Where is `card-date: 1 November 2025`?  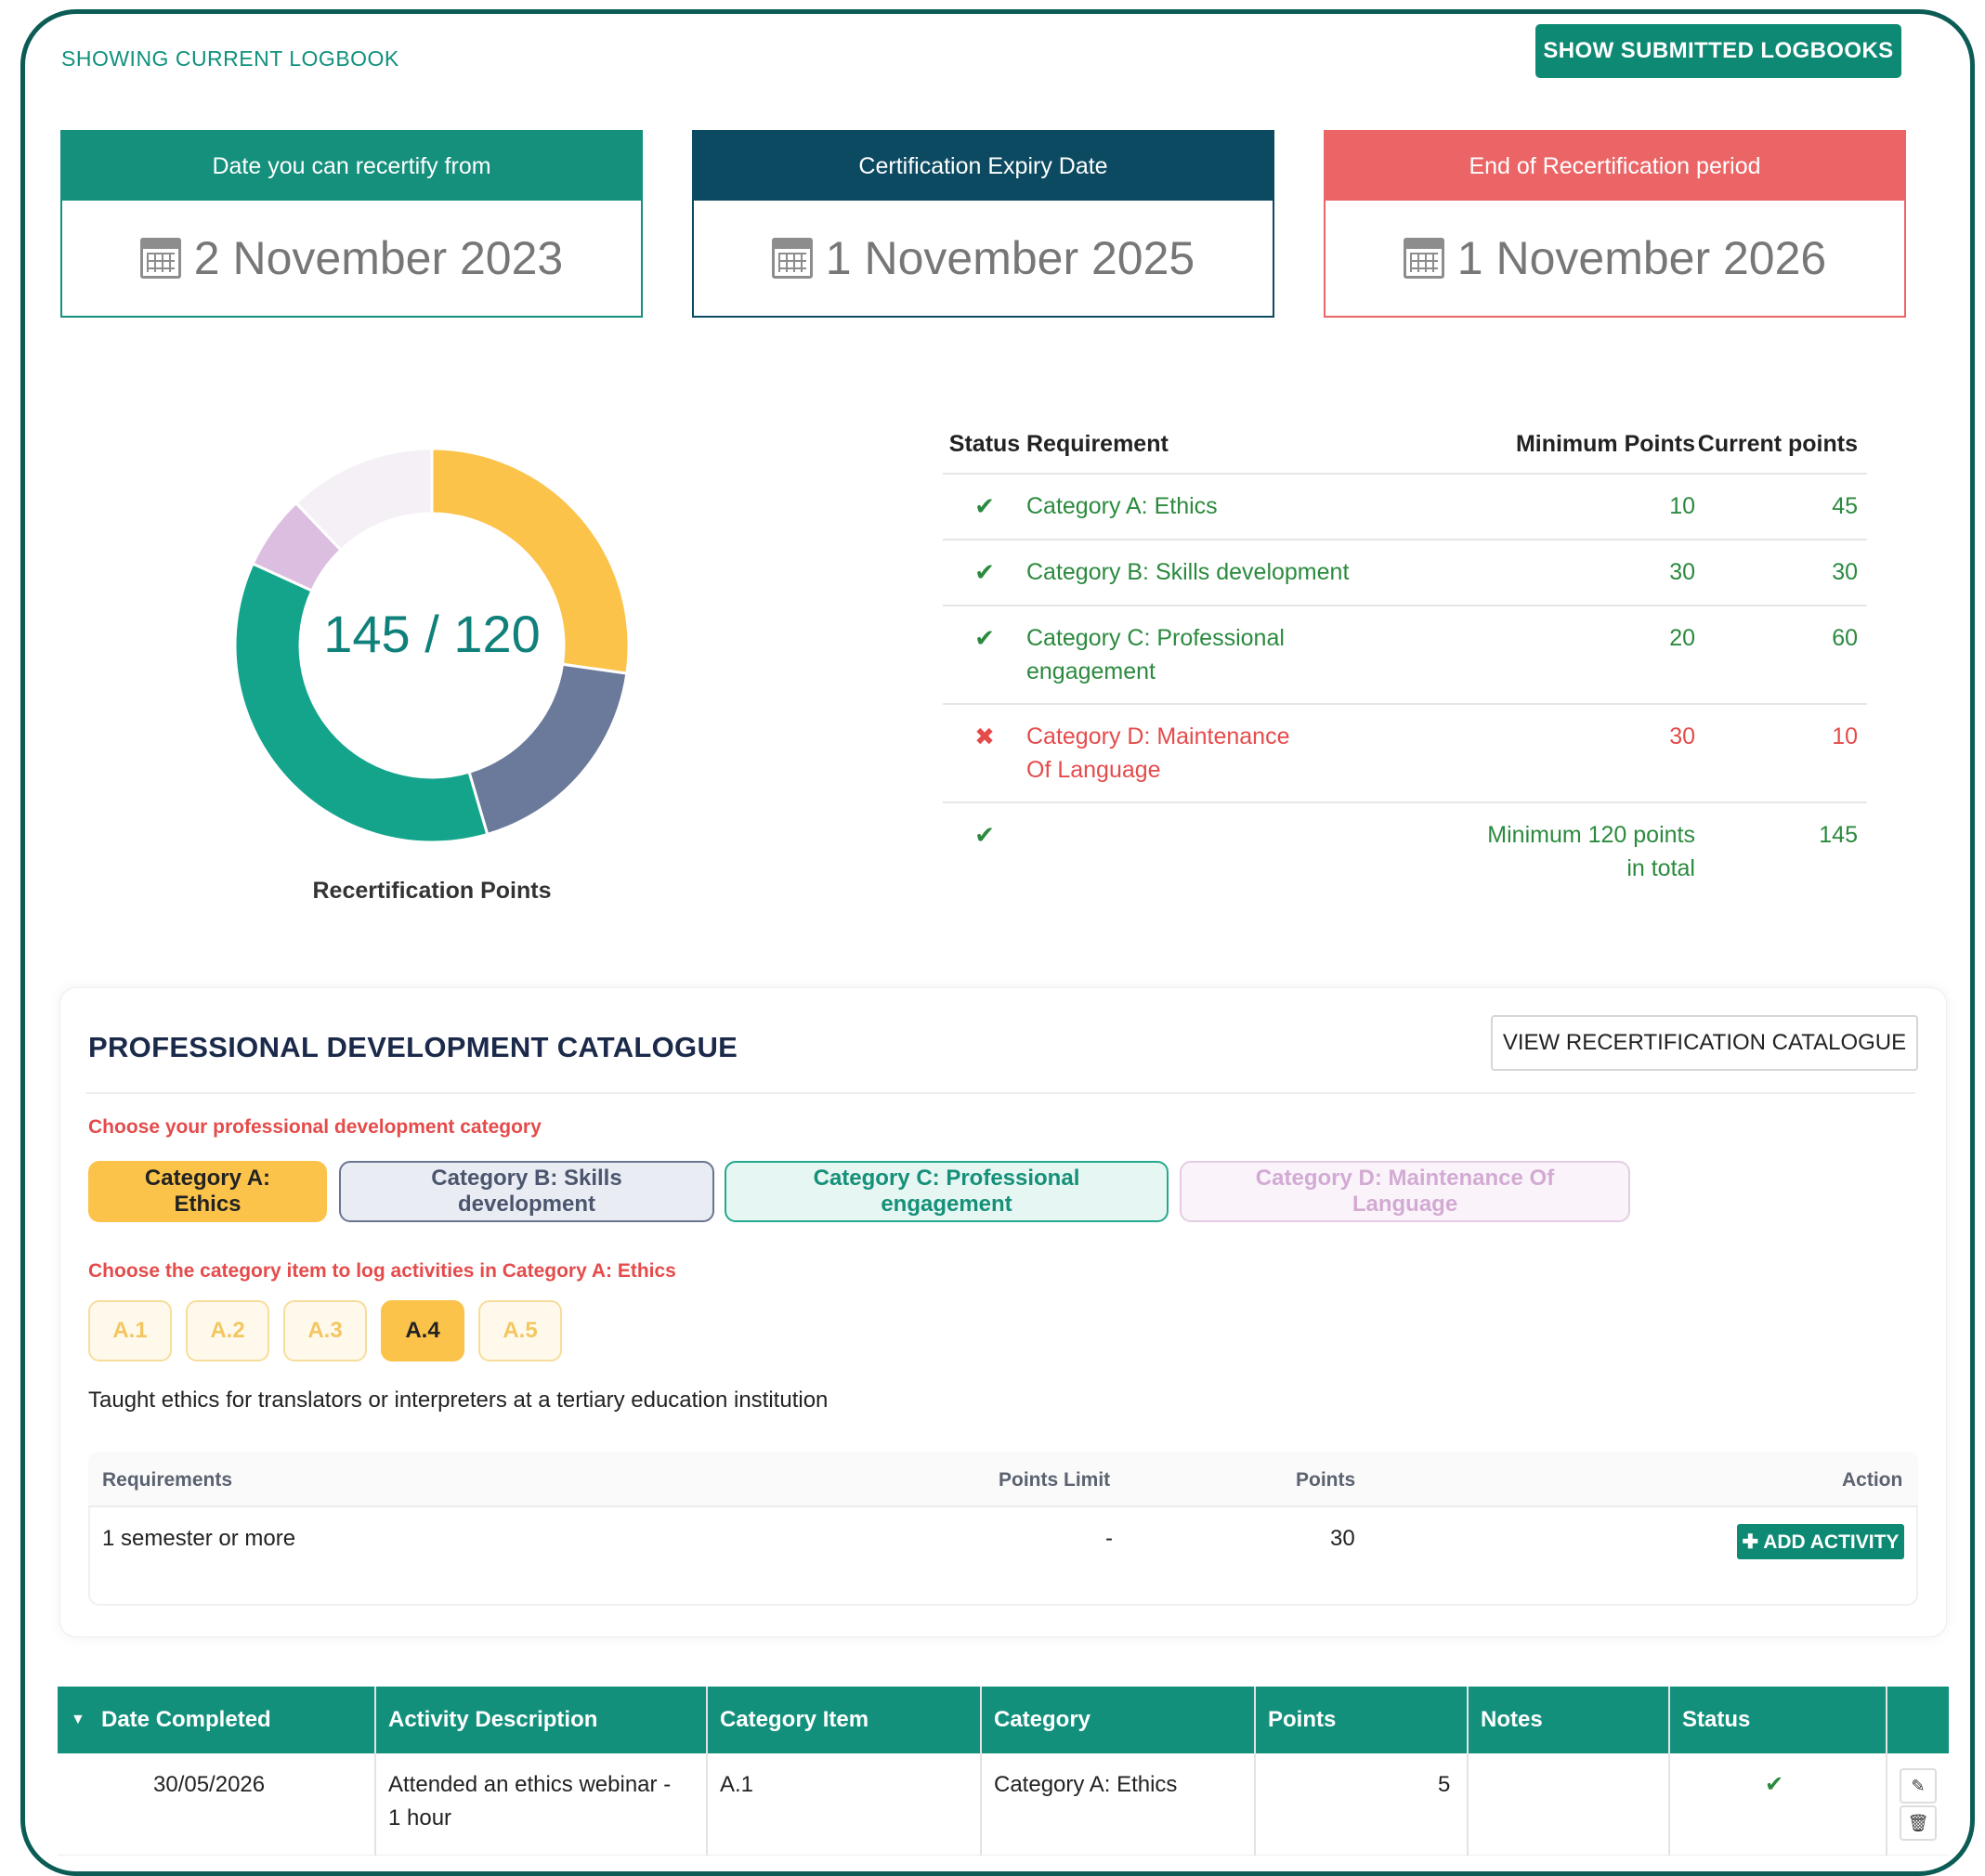
card-date: 1 November 2025 is located at coordinates (1010, 258).